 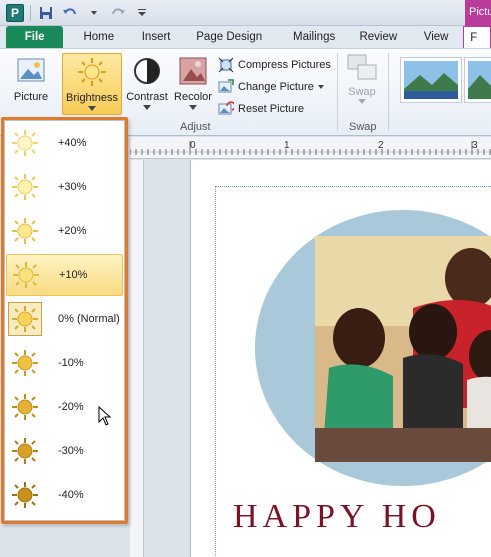 I want to click on ruler-number: 1, so click(x=287, y=145).